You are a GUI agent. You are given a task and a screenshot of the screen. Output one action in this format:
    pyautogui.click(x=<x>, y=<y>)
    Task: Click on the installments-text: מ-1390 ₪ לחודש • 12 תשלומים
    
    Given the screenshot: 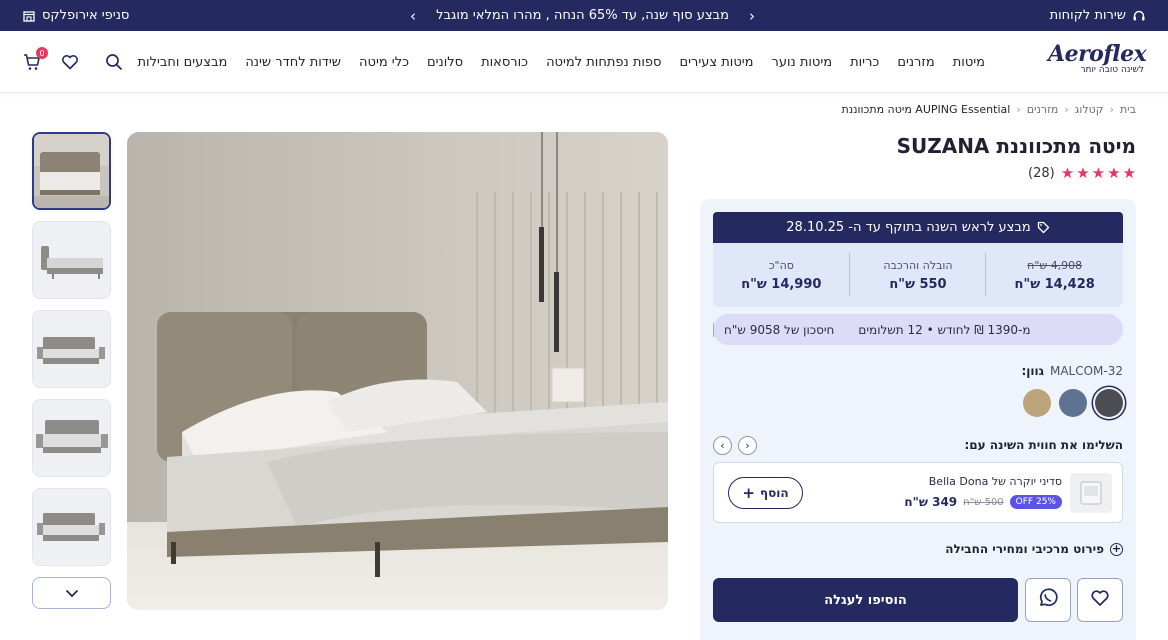 What is the action you would take?
    pyautogui.click(x=944, y=329)
    